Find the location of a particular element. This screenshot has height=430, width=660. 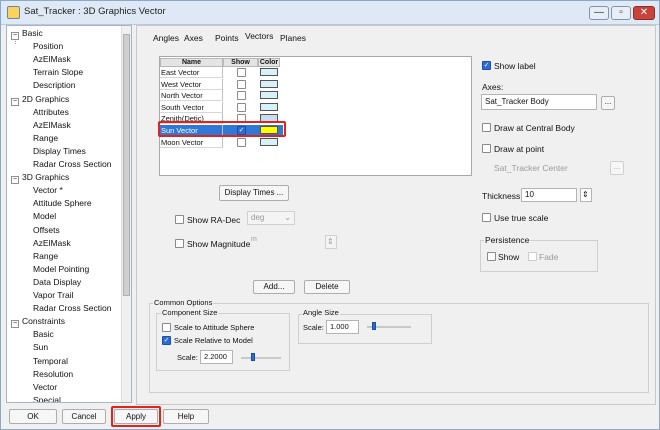

table-row: Sun Vector ✓ is located at coordinates (221, 130).